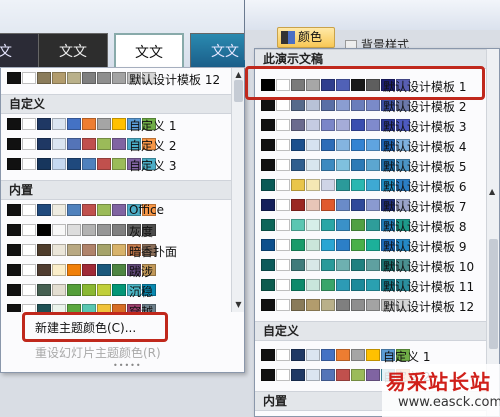 The image size is (500, 417). I want to click on color-scheme-item: 默认设计模板 8, so click(371, 225).